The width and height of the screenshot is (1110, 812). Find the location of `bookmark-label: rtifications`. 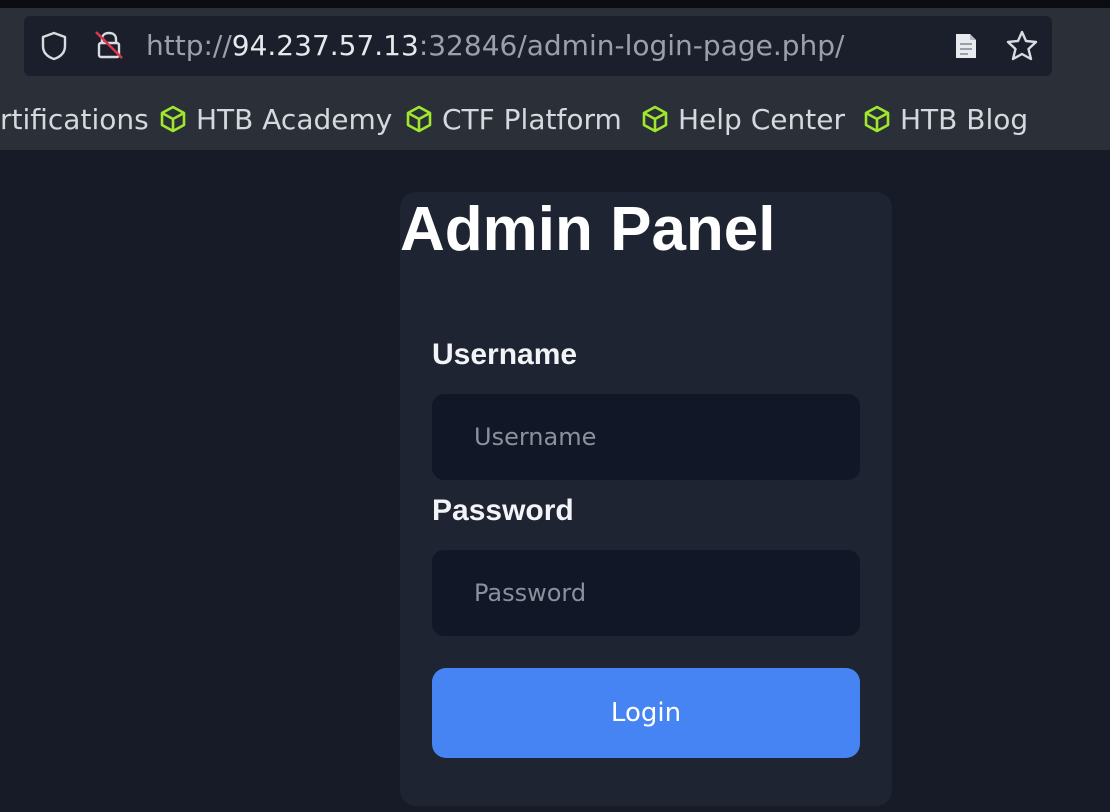

bookmark-label: rtifications is located at coordinates (74, 119).